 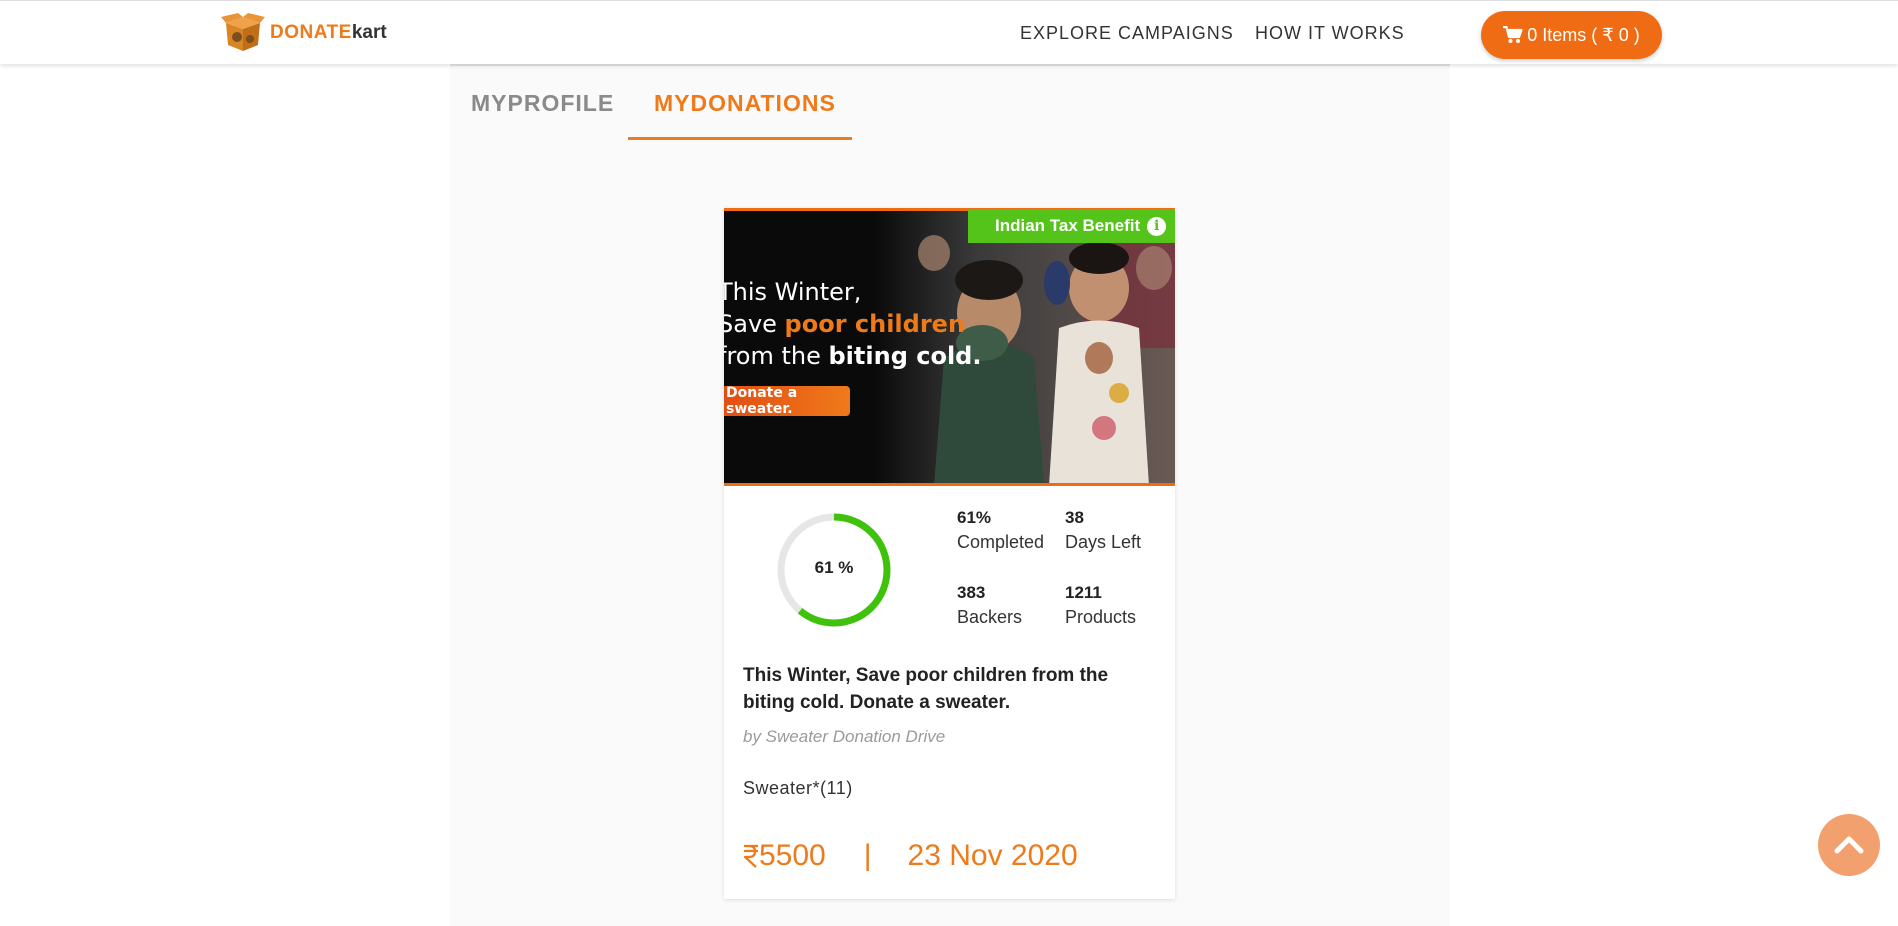 I want to click on completed-label: Completed, so click(x=1001, y=542).